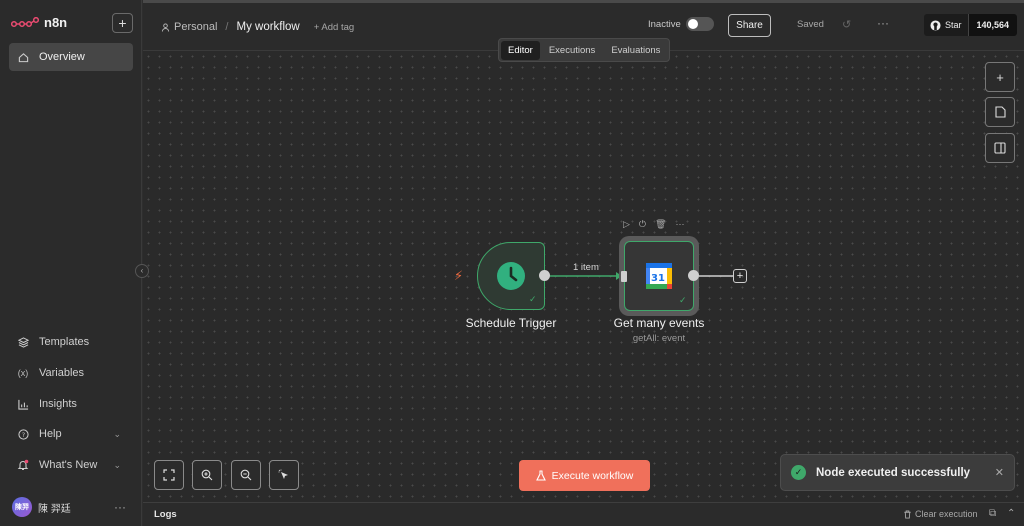 Image resolution: width=1024 pixels, height=526 pixels. Describe the element at coordinates (586, 267) in the screenshot. I see `connection-label: 1 item` at that location.